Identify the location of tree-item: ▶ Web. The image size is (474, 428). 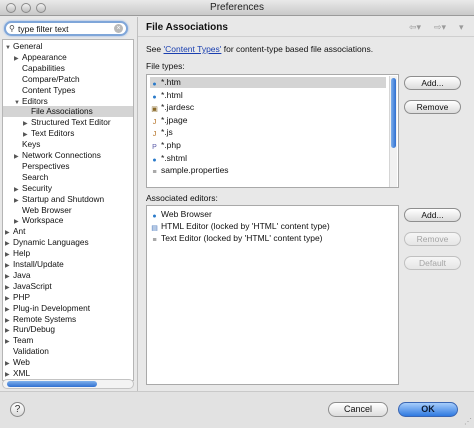
(68, 362).